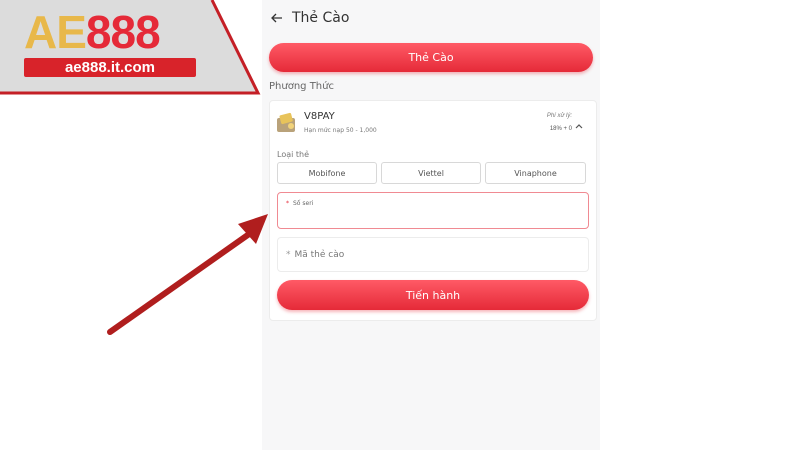  I want to click on brand-logo: AE888 ae888.it.com, so click(131, 48).